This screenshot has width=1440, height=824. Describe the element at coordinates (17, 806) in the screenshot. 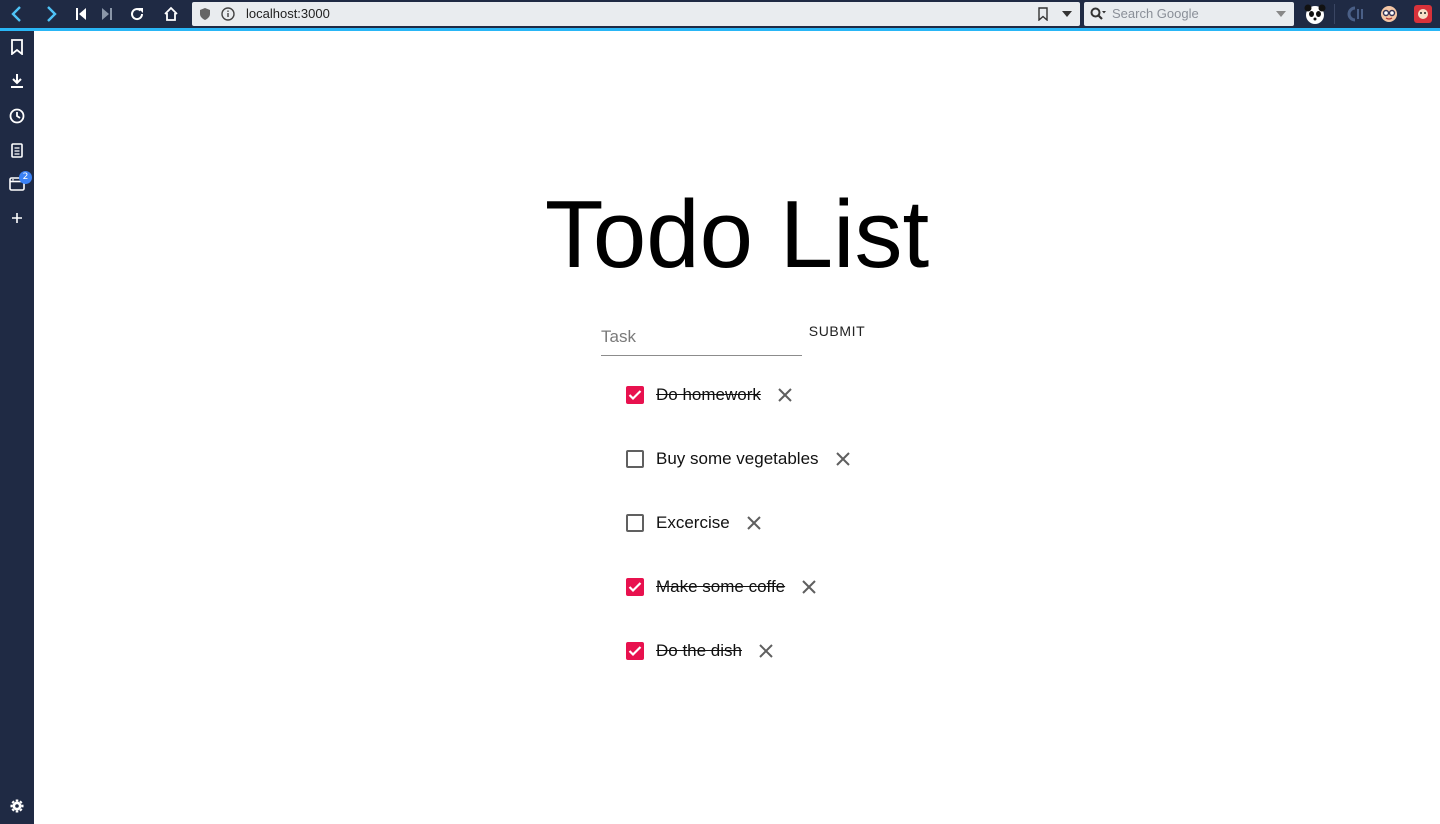

I see `gear-icon` at that location.